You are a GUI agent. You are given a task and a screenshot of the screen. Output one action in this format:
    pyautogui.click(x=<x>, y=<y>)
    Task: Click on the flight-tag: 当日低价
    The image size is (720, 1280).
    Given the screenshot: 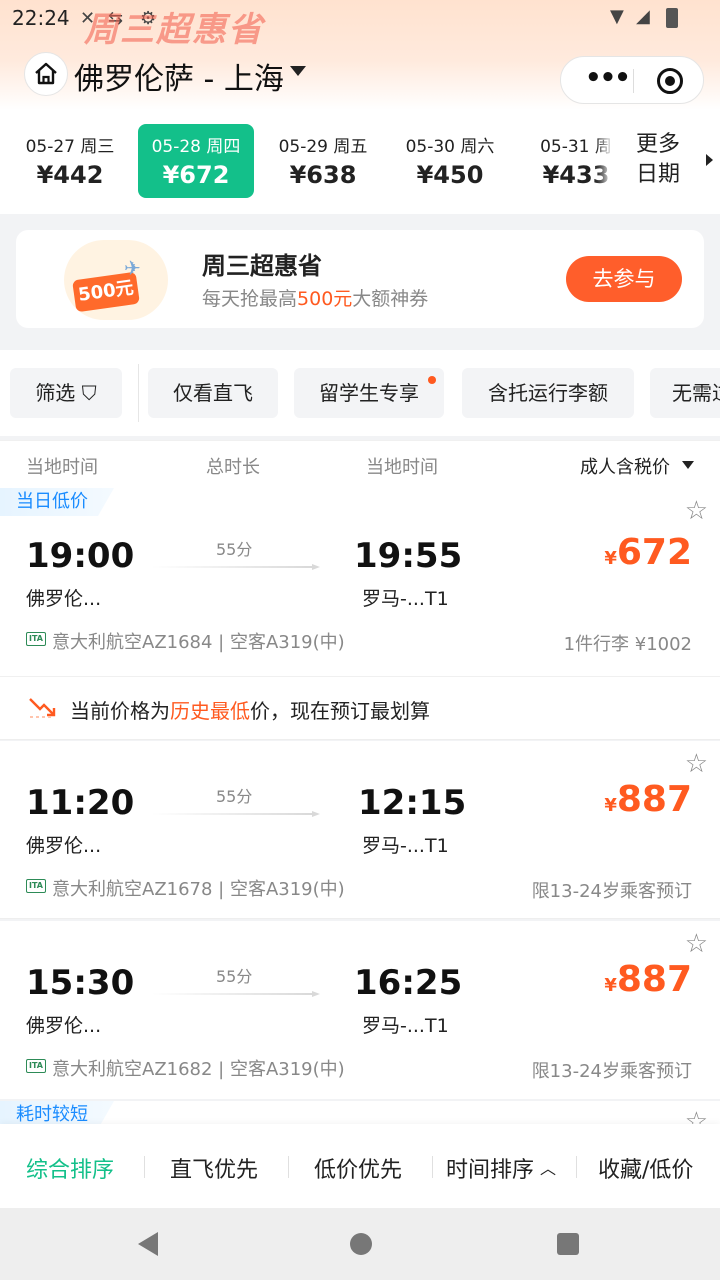 What is the action you would take?
    pyautogui.click(x=57, y=502)
    